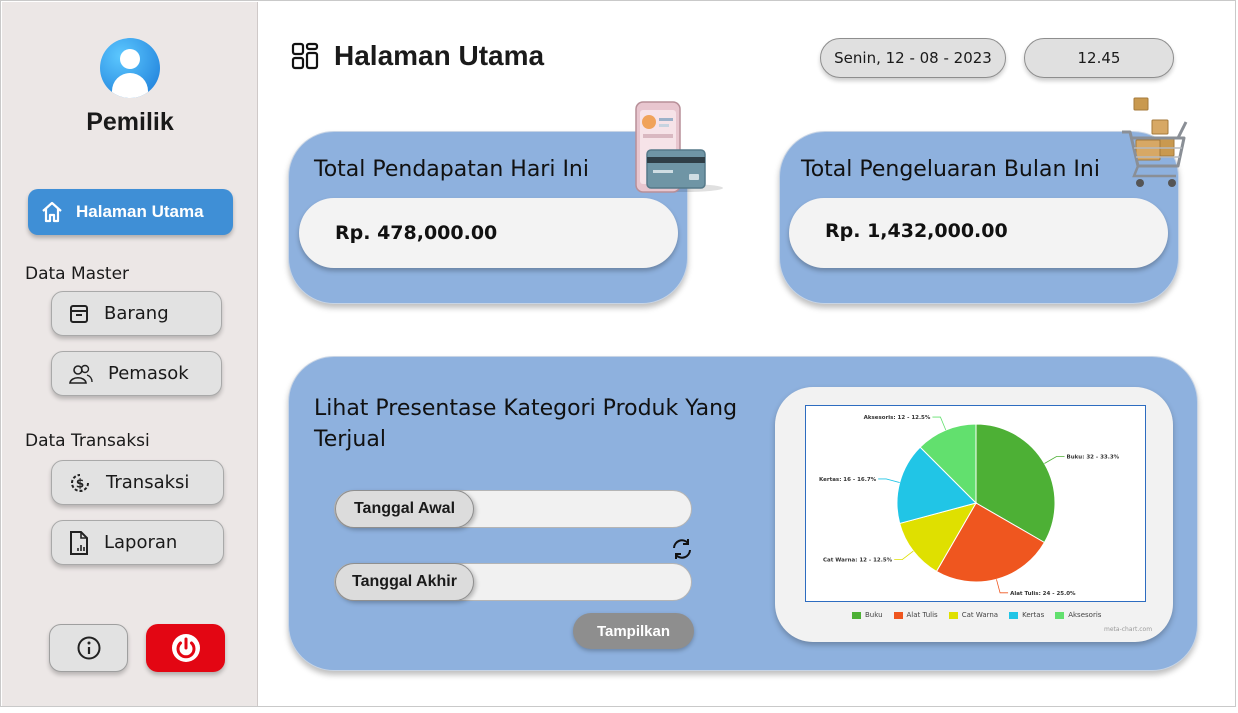 This screenshot has height=713, width=1238. I want to click on info-button, so click(88, 648).